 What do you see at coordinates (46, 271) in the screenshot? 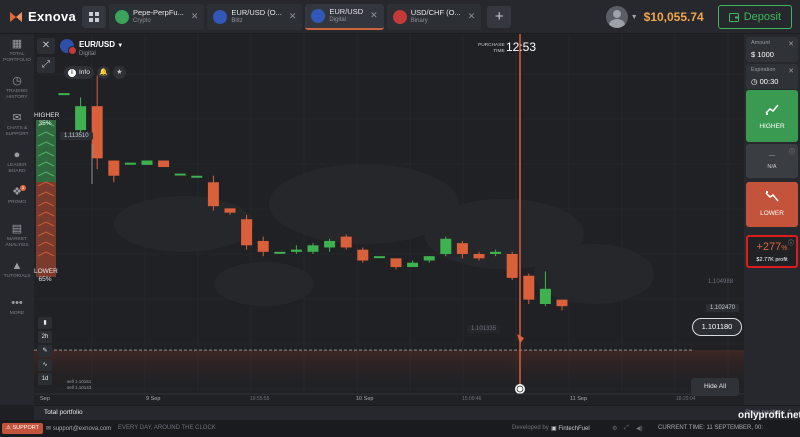
I see `lower-sentiment-label: LOWER` at bounding box center [46, 271].